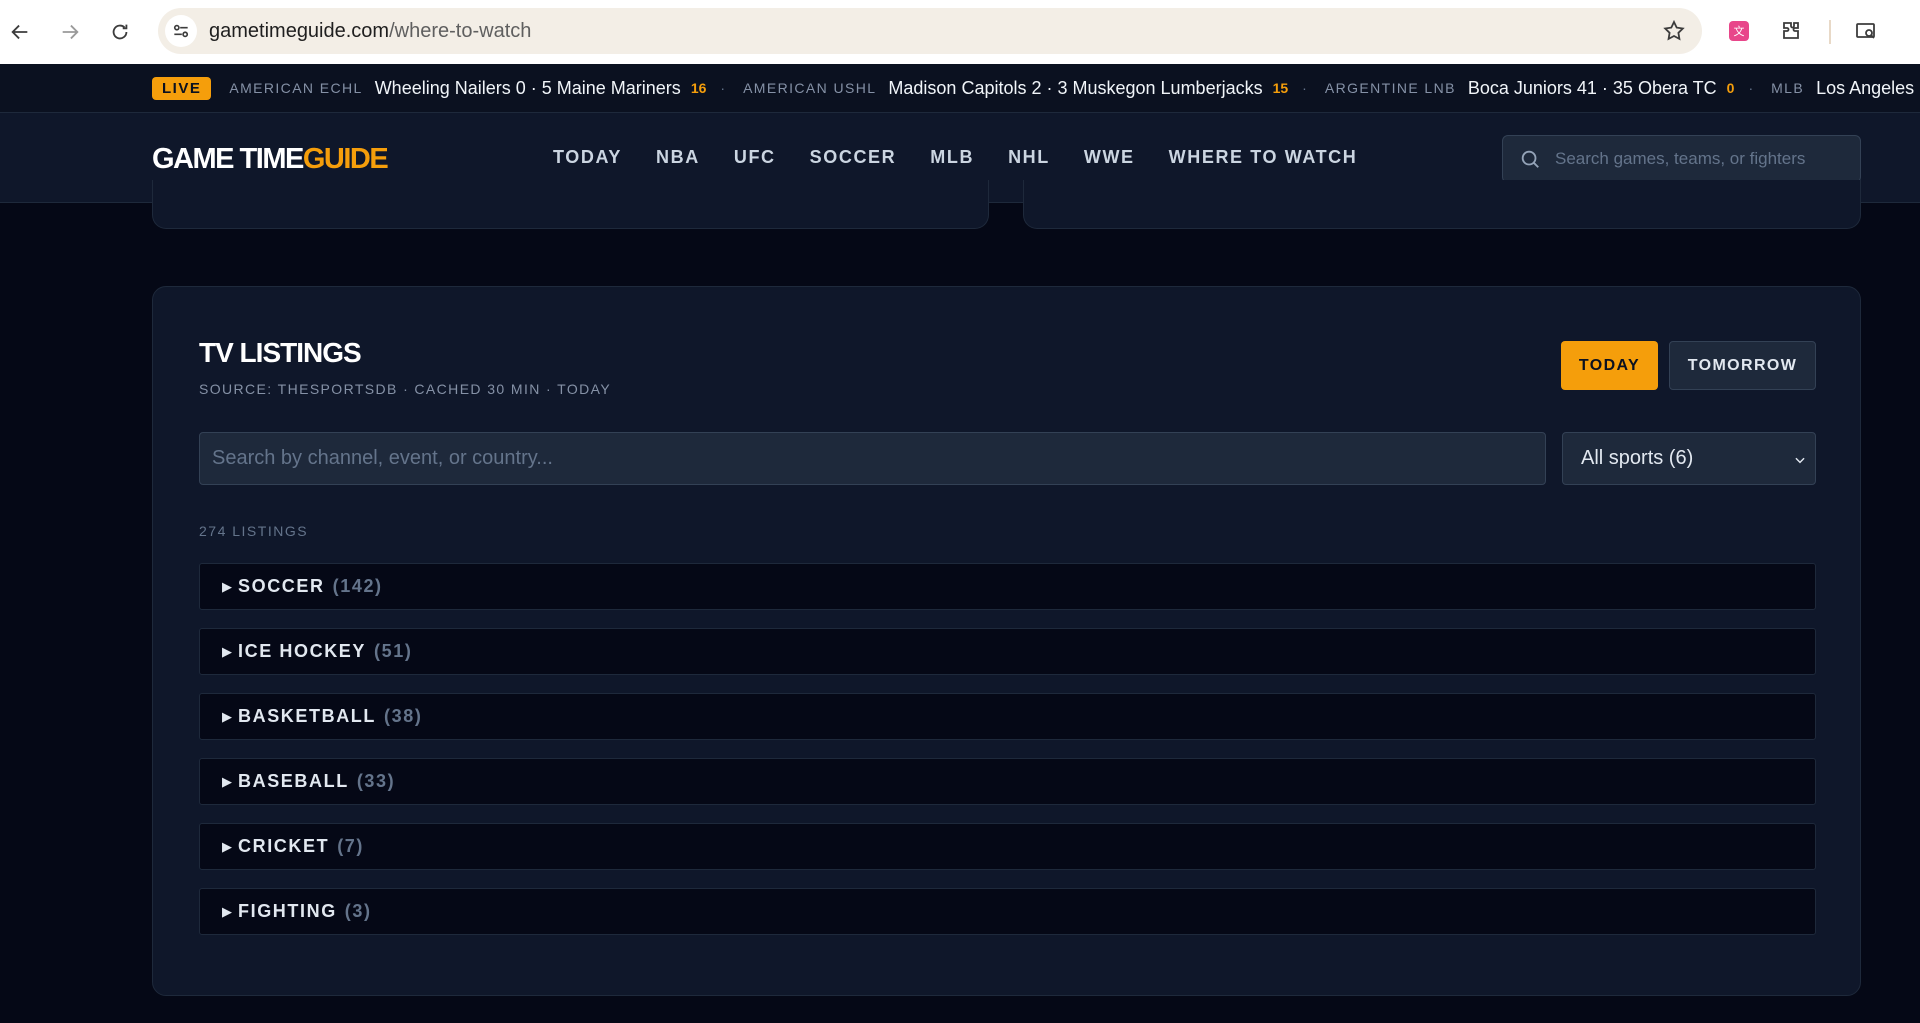  I want to click on nav-nba: NBA, so click(678, 157).